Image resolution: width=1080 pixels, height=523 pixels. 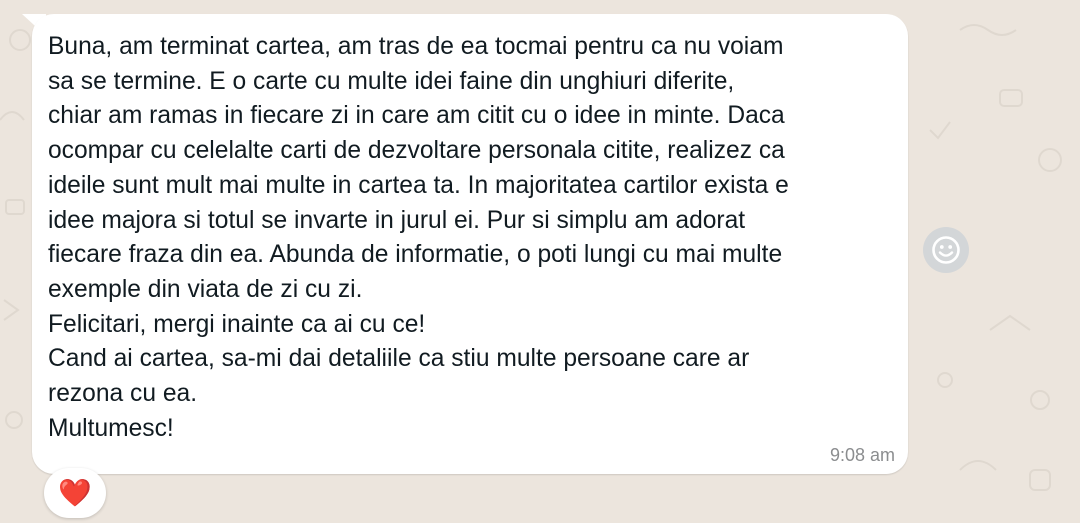 I want to click on message-reaction: ❤️, so click(x=75, y=493).